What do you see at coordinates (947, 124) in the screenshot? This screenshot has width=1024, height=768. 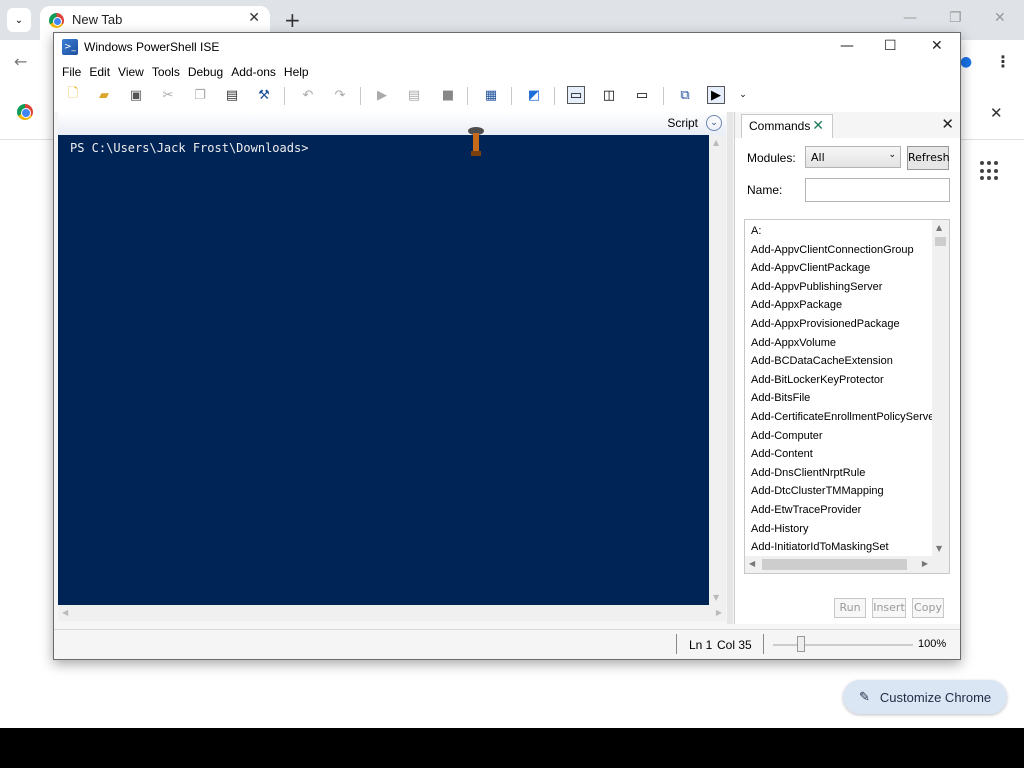 I see `commands-pane-close-icon: ✕` at bounding box center [947, 124].